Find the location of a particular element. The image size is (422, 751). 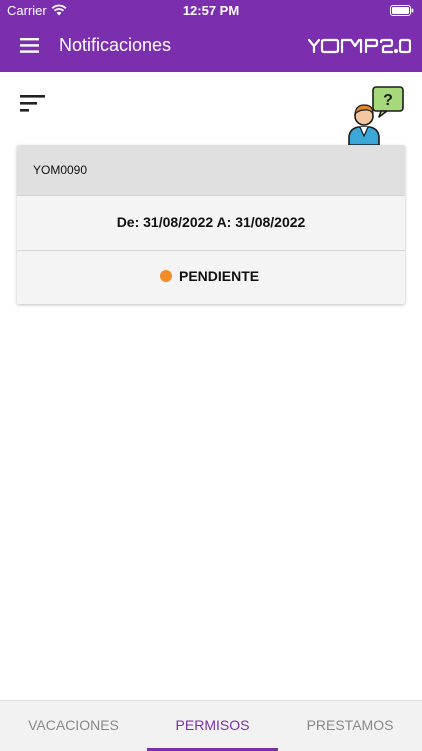

status-time: 12:57 PM is located at coordinates (211, 10).